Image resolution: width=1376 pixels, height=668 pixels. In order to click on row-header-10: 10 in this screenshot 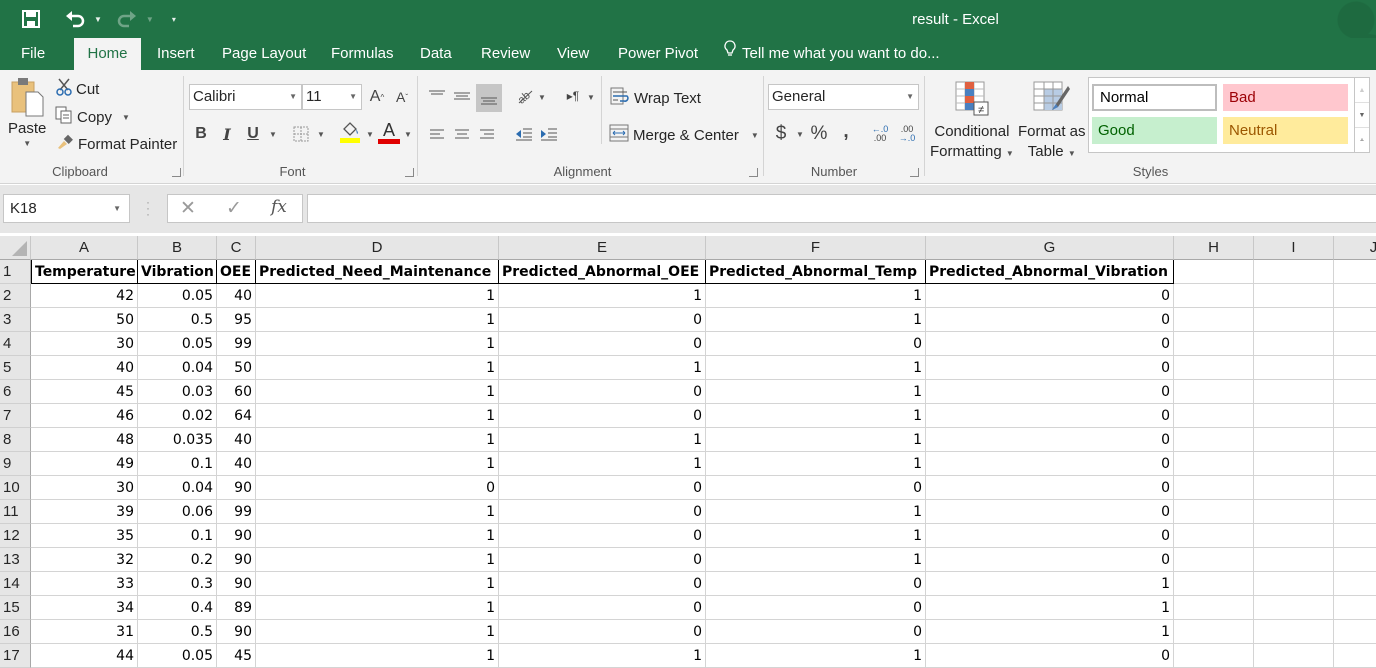, I will do `click(15, 488)`.